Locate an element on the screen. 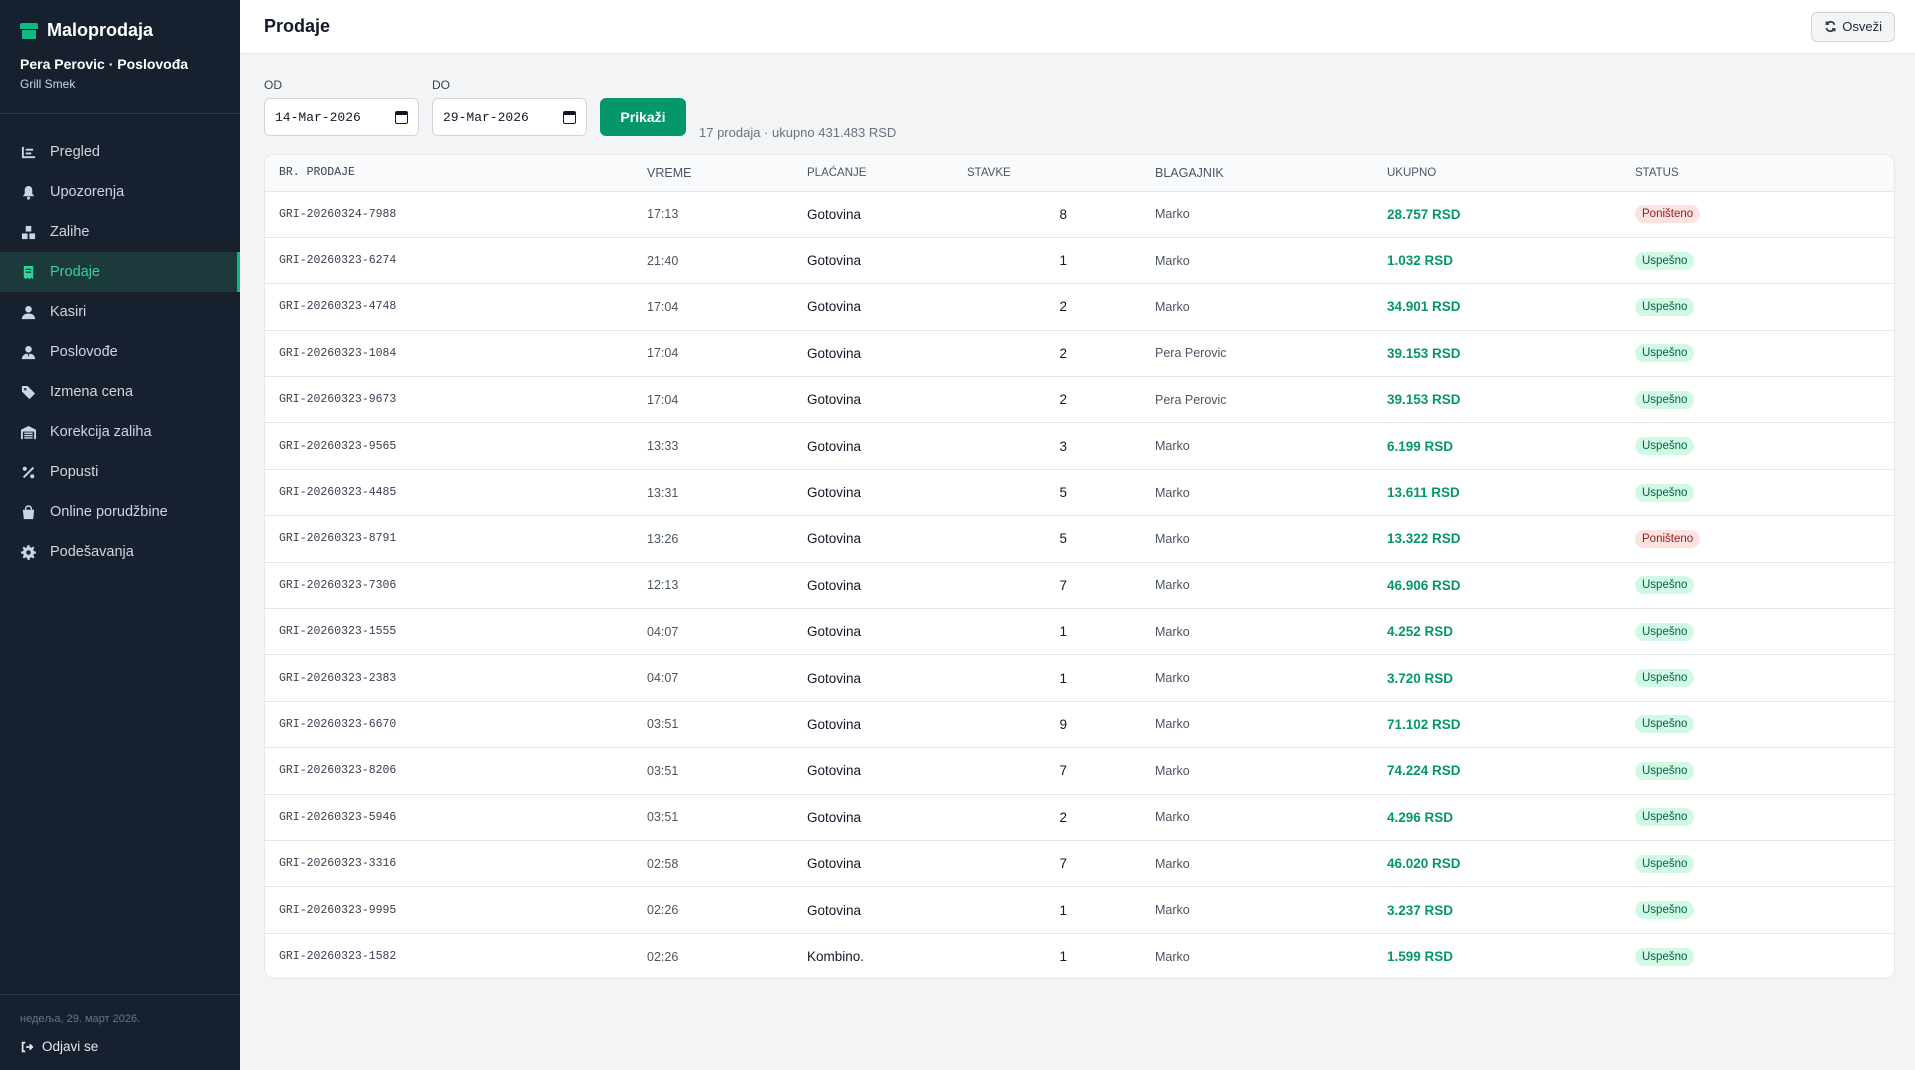 Image resolution: width=1915 pixels, height=1070 pixels. sidebar-item-izmena-cena: Izmena cena is located at coordinates (120, 392).